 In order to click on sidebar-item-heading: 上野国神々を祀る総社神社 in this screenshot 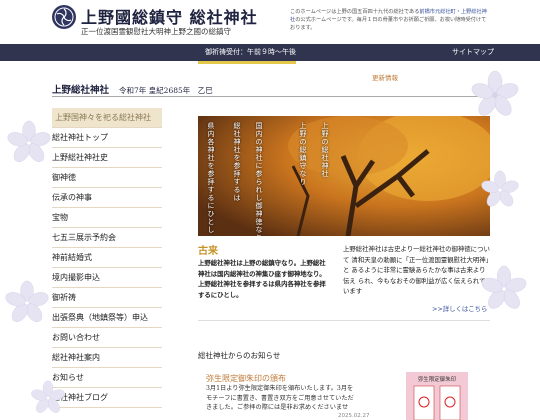, I will do `click(107, 118)`.